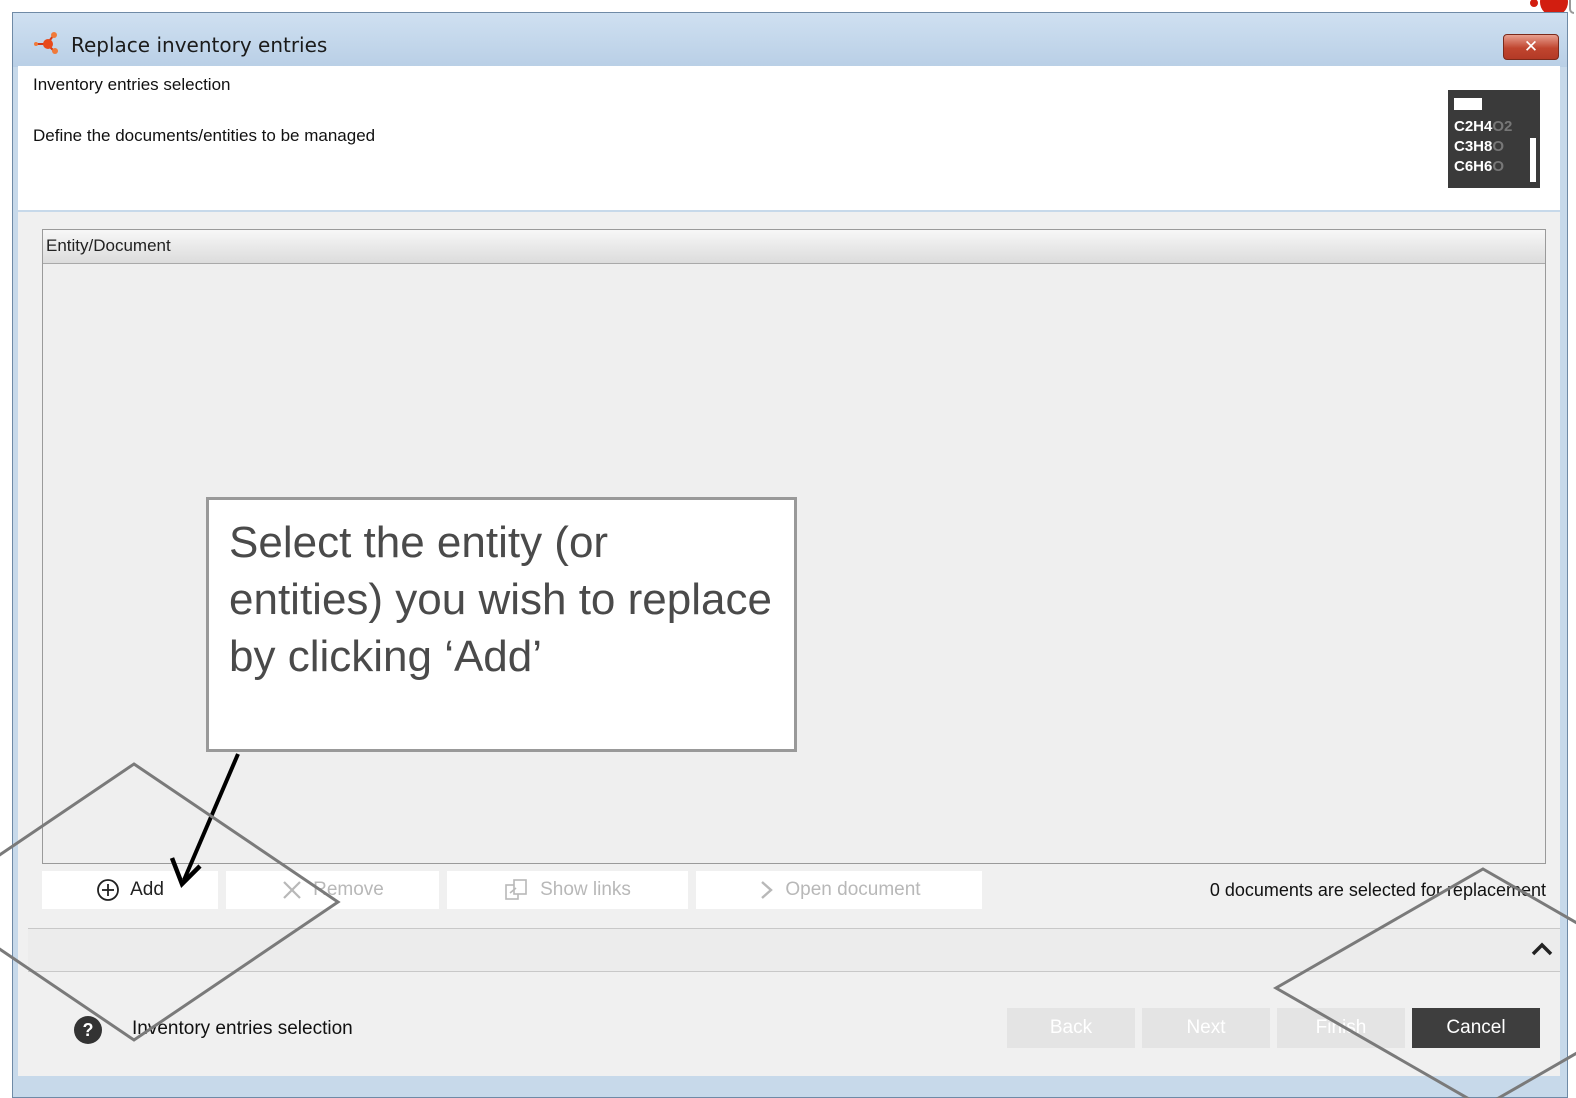 The width and height of the screenshot is (1576, 1098). What do you see at coordinates (199, 45) in the screenshot?
I see `window-title: Replace inventory entries` at bounding box center [199, 45].